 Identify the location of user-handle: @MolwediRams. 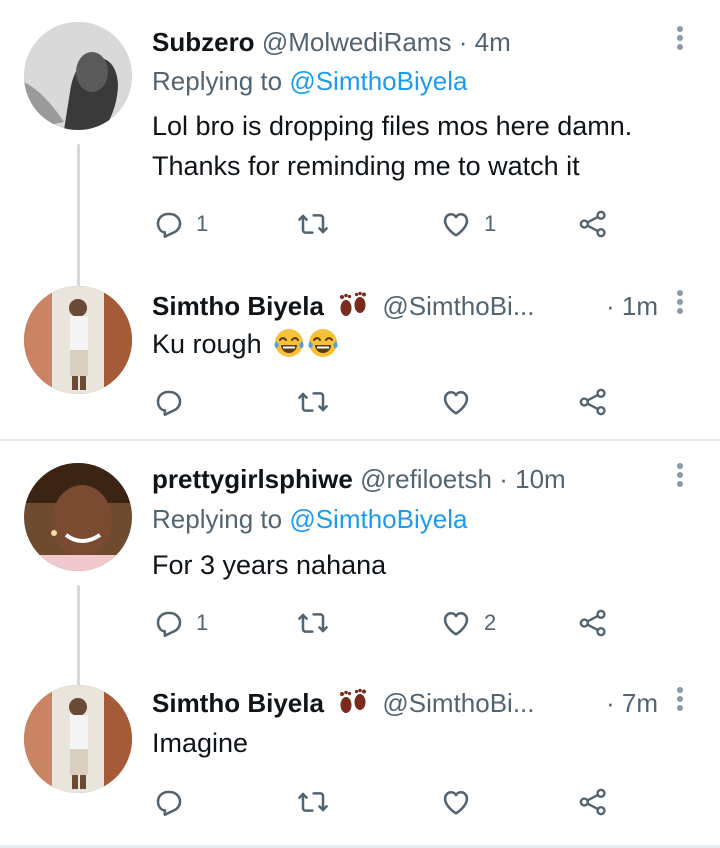
(357, 42).